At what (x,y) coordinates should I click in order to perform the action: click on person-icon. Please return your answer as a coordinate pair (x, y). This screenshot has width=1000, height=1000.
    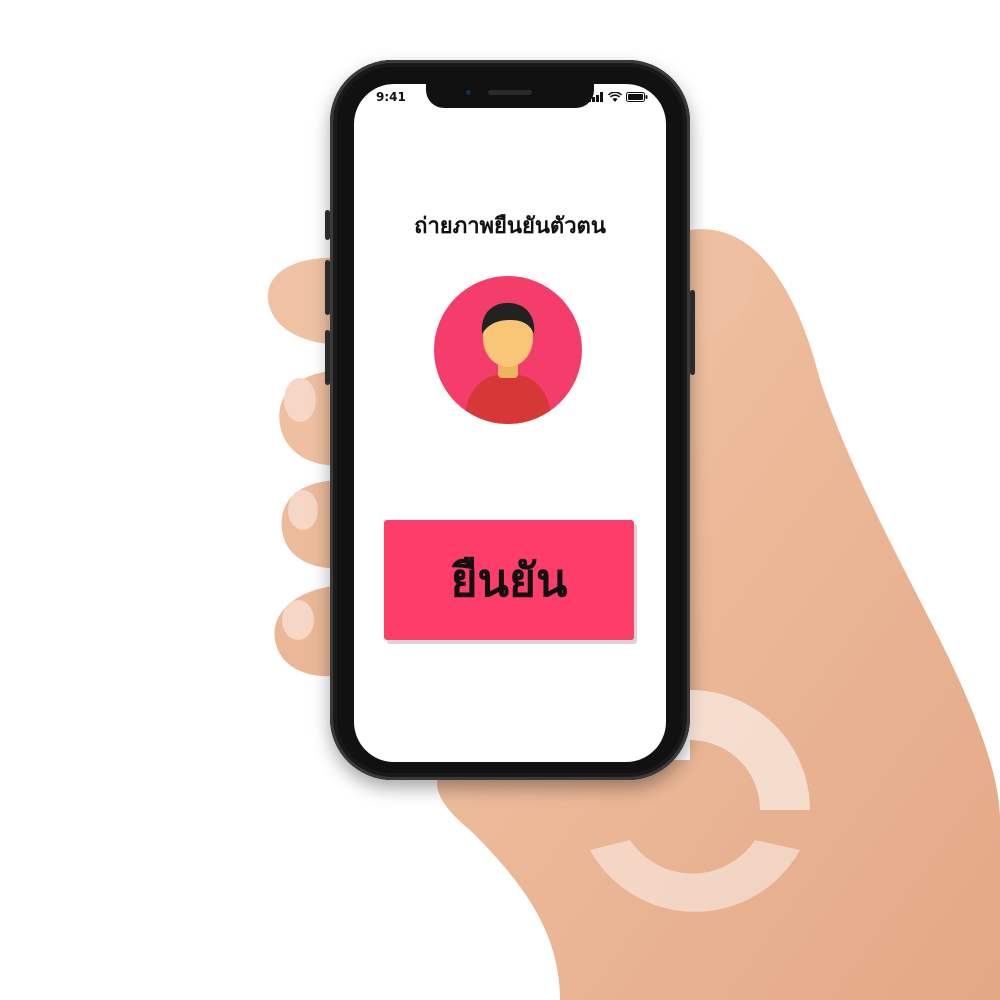
    Looking at the image, I should click on (508, 363).